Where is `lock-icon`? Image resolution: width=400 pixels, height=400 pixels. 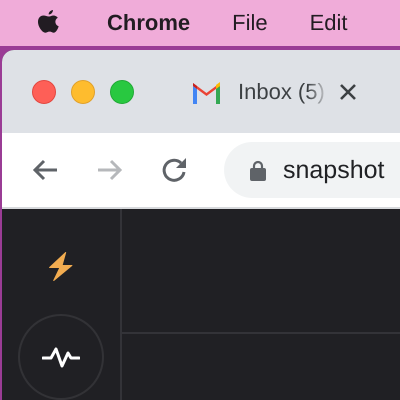 lock-icon is located at coordinates (258, 170).